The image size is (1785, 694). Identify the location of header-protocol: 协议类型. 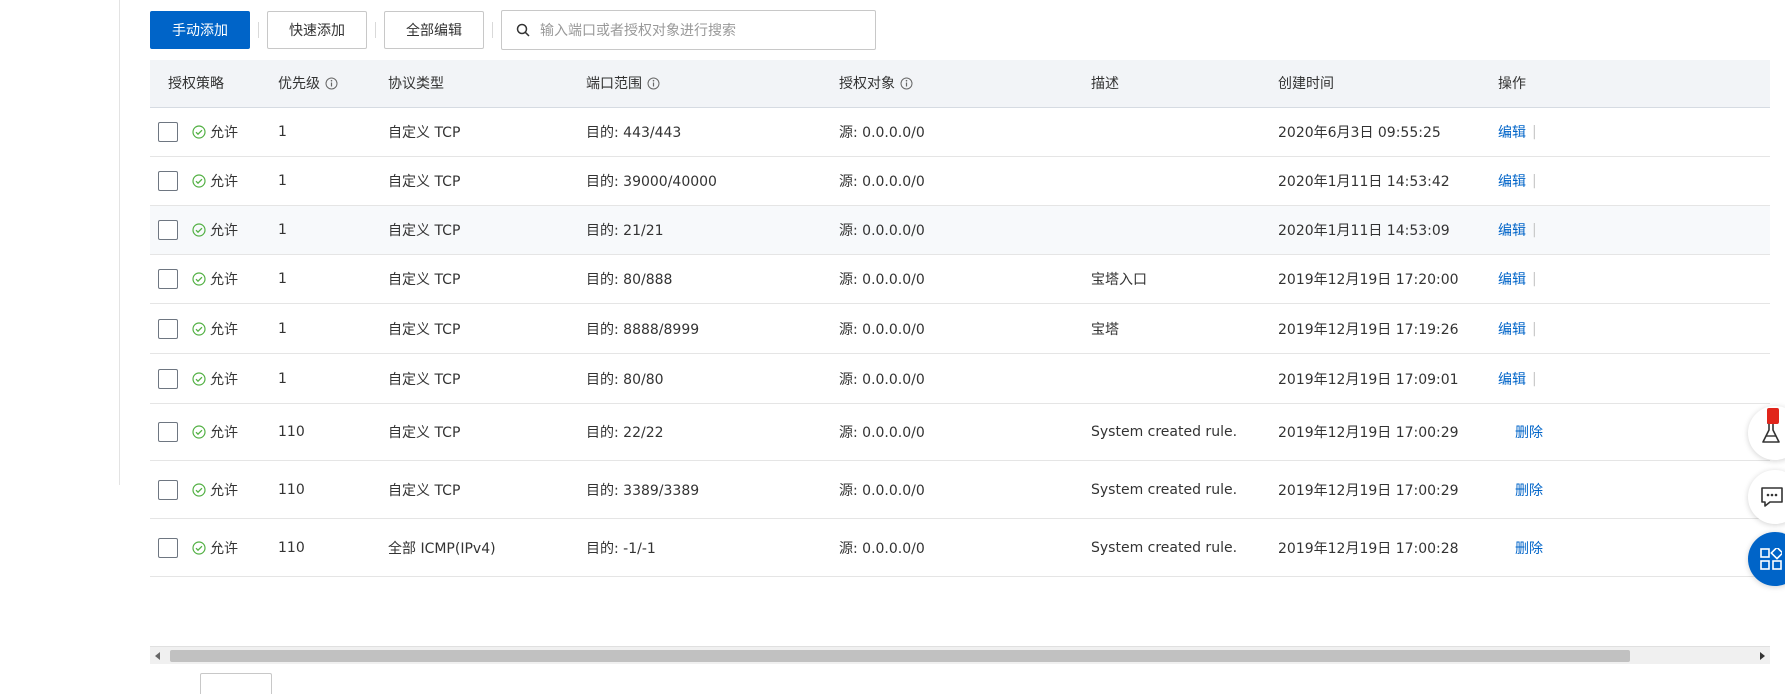
(416, 84).